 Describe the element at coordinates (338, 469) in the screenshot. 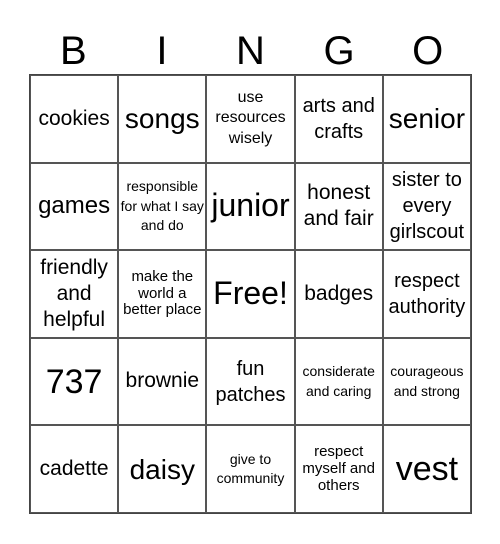

I see `bingo-cell: respect myself and others` at that location.